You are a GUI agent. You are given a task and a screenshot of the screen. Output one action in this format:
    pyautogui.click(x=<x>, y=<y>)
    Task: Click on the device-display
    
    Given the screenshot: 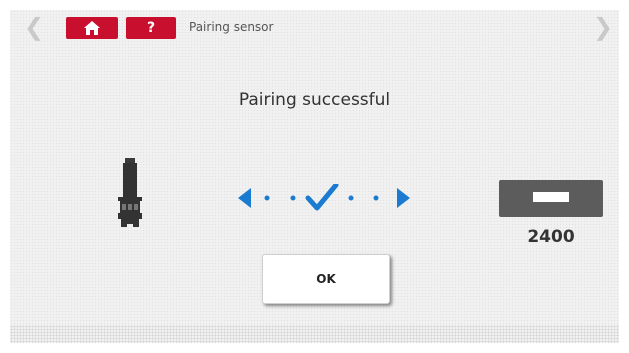 What is the action you would take?
    pyautogui.click(x=551, y=197)
    